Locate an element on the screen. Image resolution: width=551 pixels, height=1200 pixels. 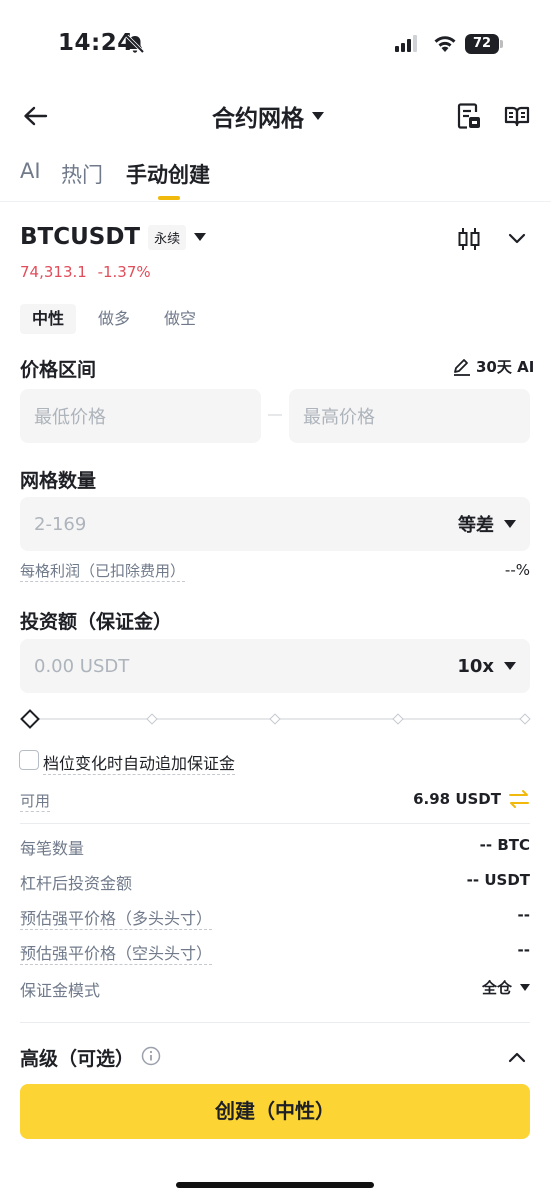
auto-add-margin-label: 档位变化时自动追加保证金 is located at coordinates (139, 762).